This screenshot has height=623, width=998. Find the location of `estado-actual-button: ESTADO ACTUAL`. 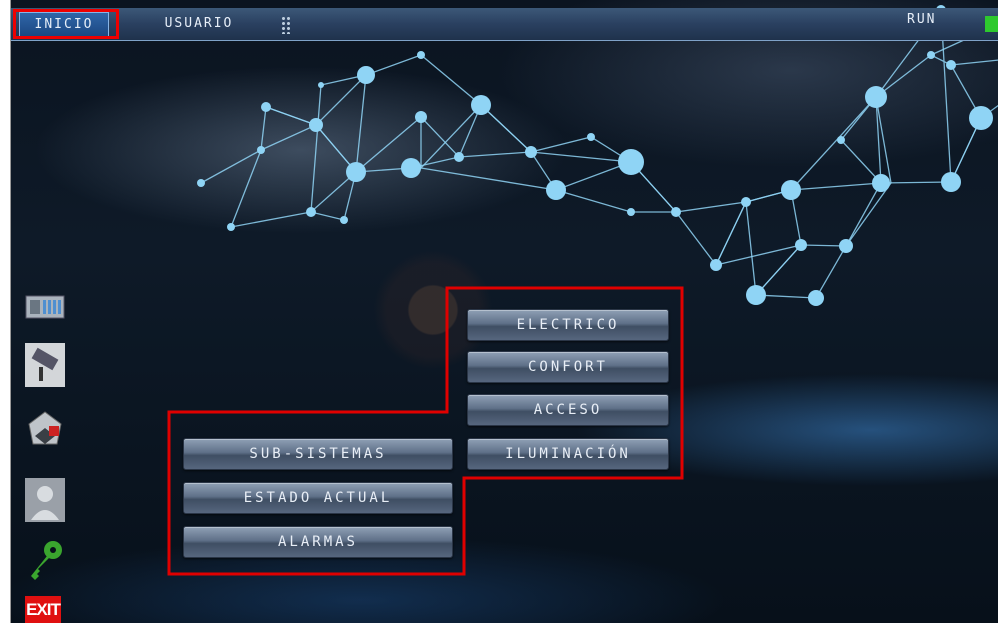

estado-actual-button: ESTADO ACTUAL is located at coordinates (318, 498).